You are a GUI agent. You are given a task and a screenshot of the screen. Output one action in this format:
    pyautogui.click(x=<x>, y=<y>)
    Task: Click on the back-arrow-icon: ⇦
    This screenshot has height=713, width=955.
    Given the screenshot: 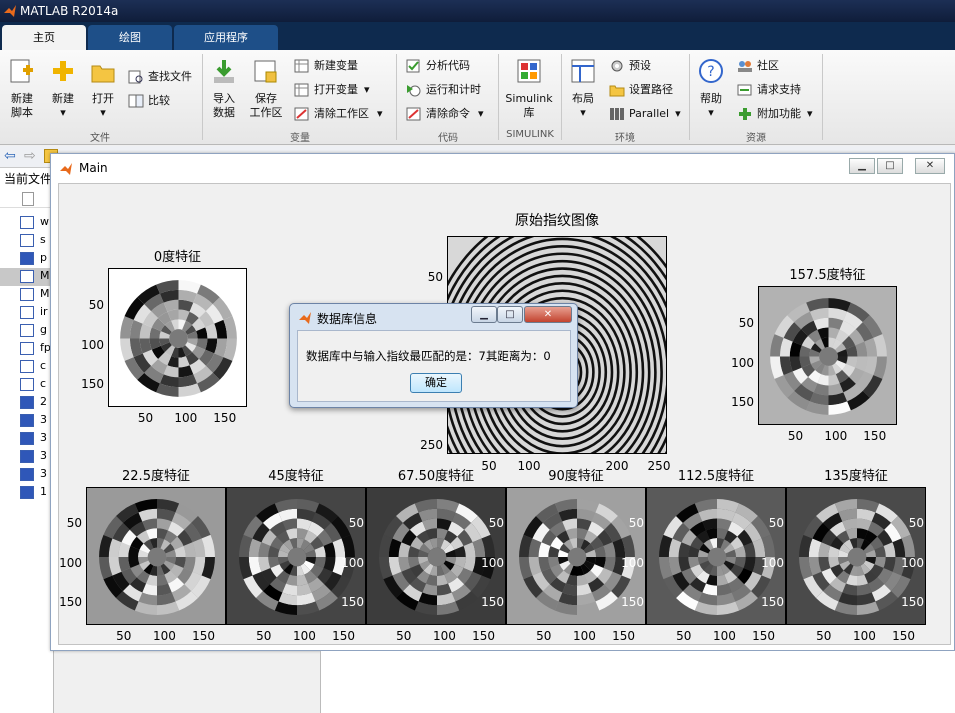 What is the action you would take?
    pyautogui.click(x=10, y=156)
    